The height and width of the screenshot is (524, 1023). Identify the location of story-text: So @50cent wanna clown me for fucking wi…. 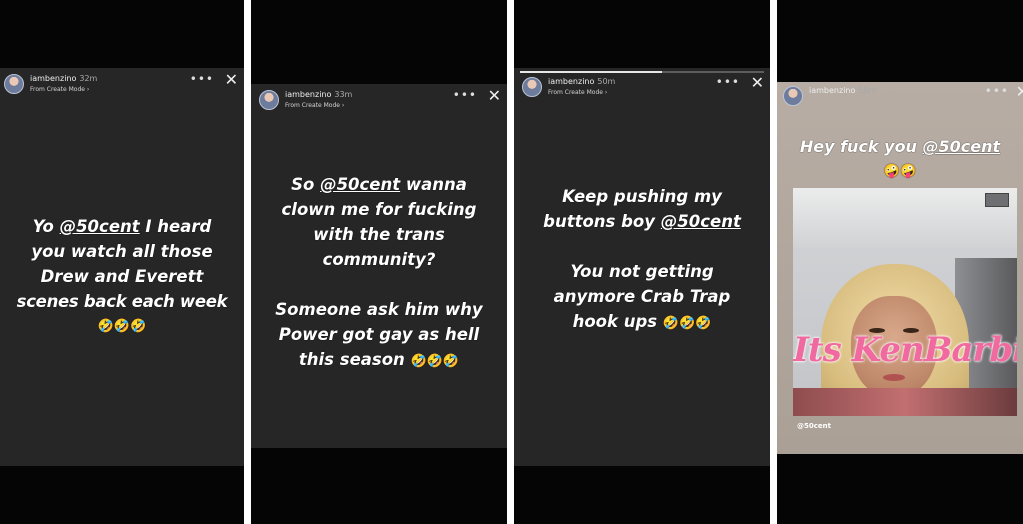
(379, 273).